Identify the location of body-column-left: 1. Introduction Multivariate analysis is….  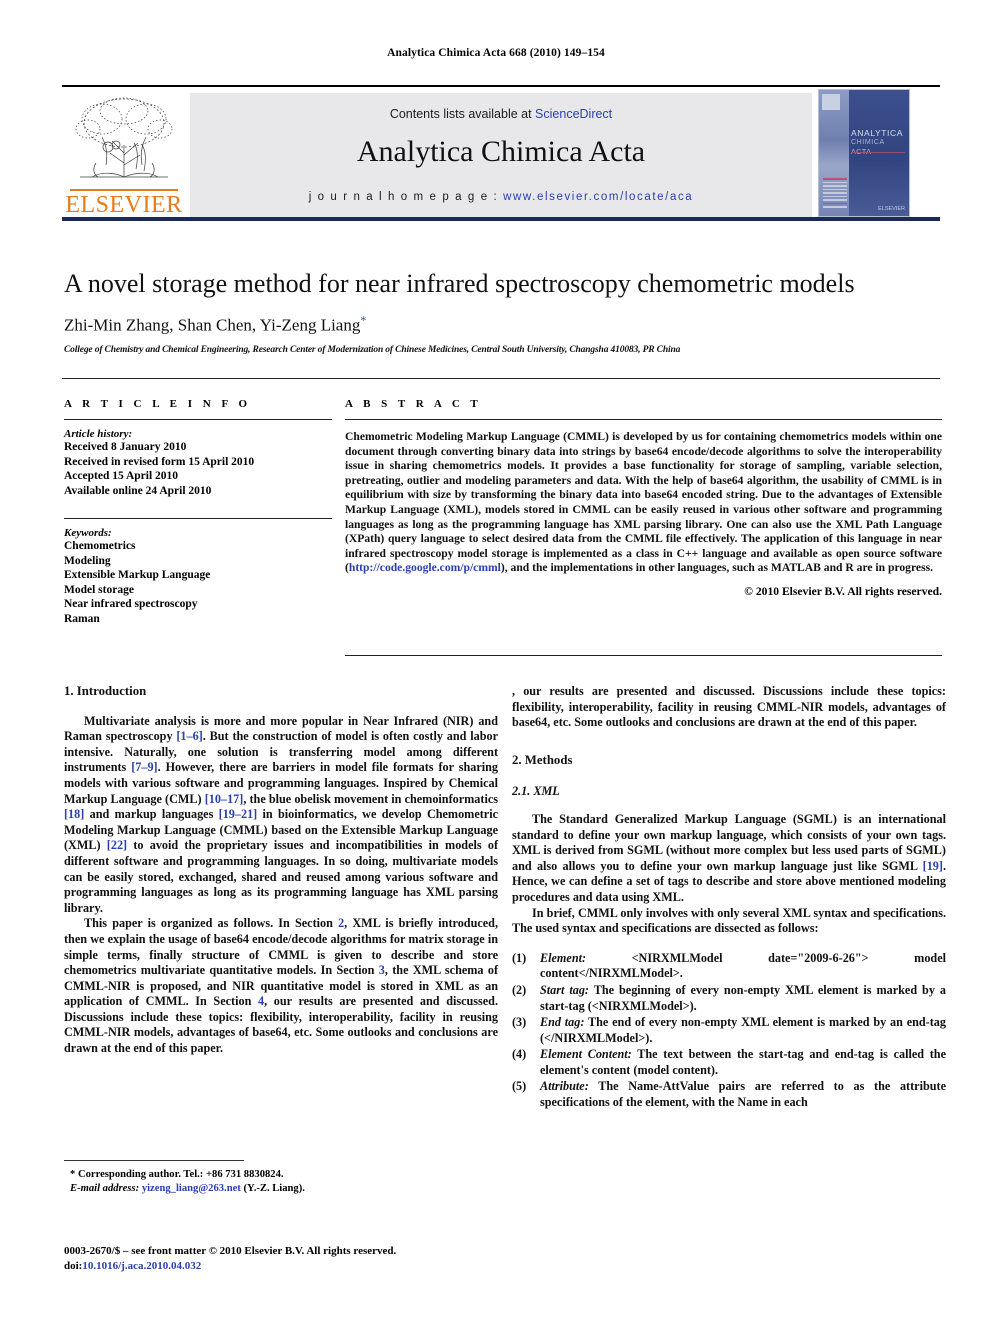
(281, 870).